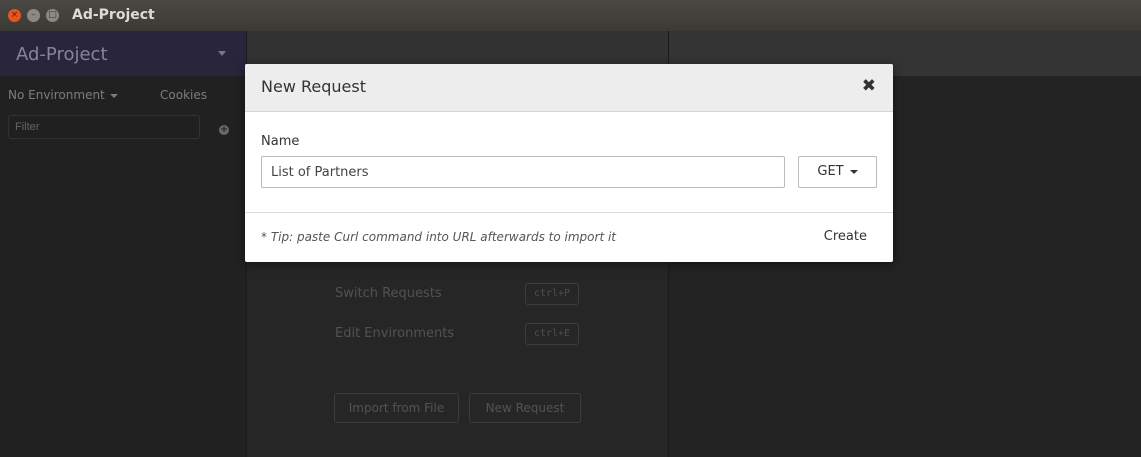 This screenshot has width=1141, height=457. What do you see at coordinates (52, 15) in the screenshot?
I see `window-maximize-icon: □` at bounding box center [52, 15].